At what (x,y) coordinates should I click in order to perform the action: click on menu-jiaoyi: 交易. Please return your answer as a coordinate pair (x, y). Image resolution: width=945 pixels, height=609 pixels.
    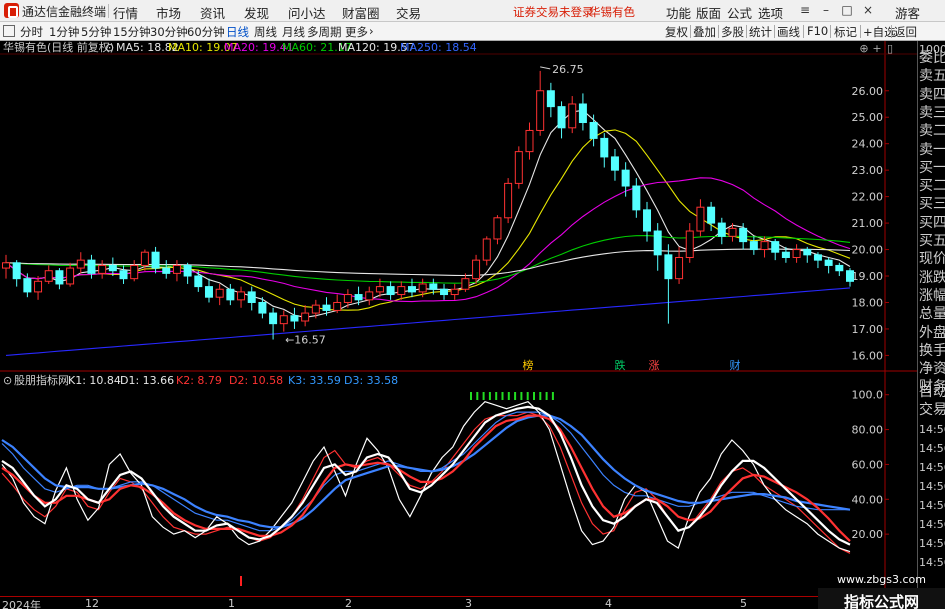
    Looking at the image, I should click on (408, 12).